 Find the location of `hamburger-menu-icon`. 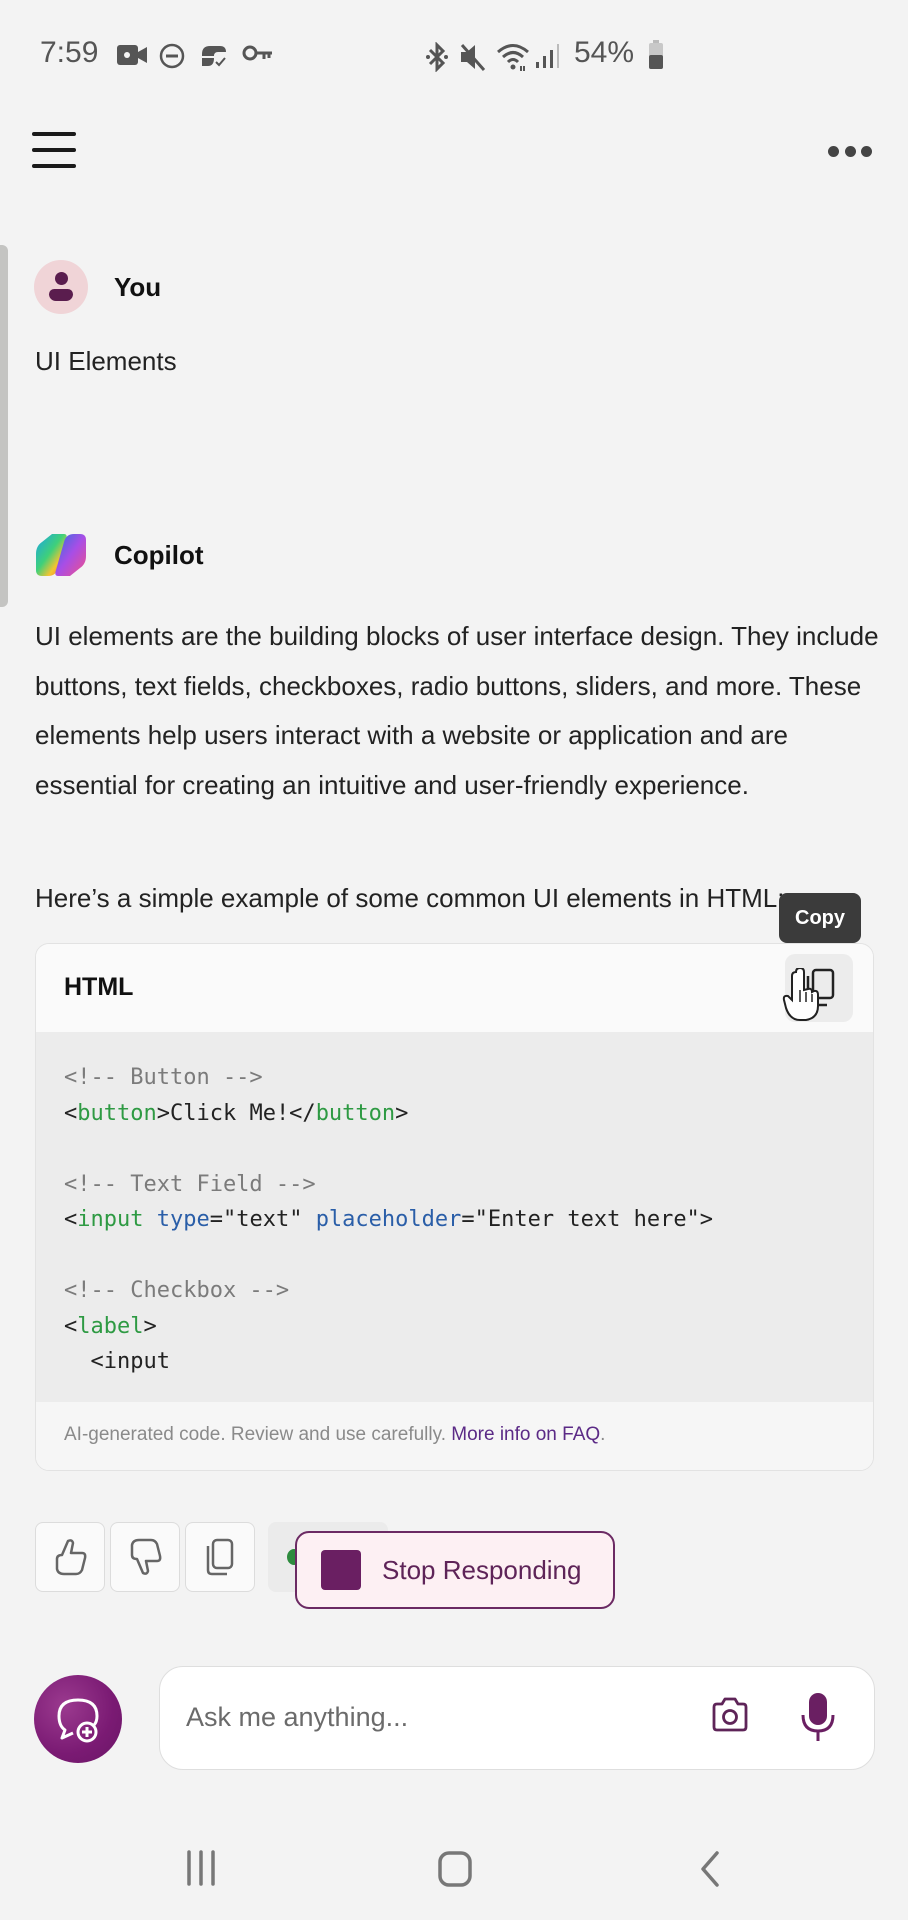

hamburger-menu-icon is located at coordinates (54, 150).